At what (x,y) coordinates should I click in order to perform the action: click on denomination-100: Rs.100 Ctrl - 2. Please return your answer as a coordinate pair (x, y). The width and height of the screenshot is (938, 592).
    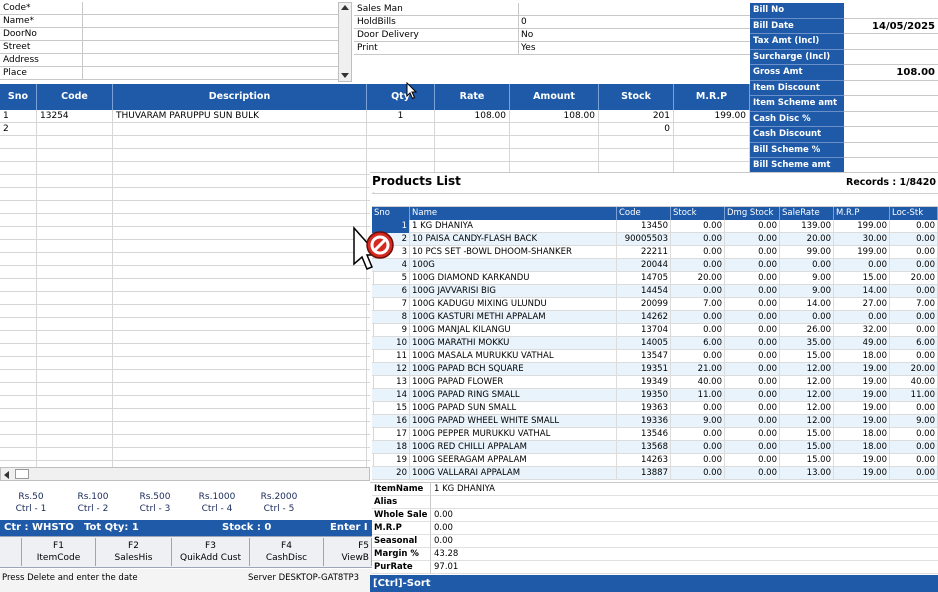
    Looking at the image, I should click on (93, 503).